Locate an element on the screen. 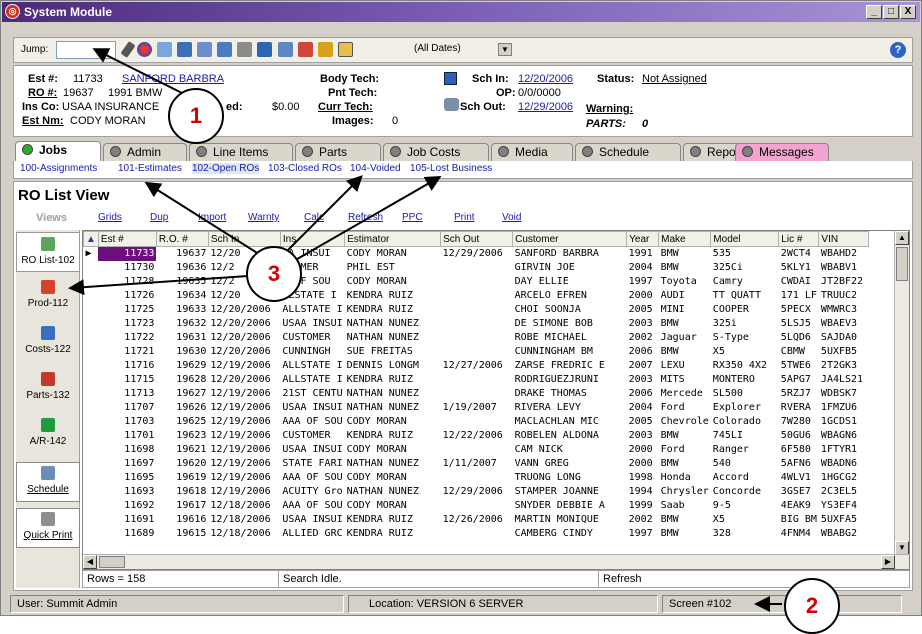 The width and height of the screenshot is (922, 634). table-cell: 11703 is located at coordinates (127, 422).